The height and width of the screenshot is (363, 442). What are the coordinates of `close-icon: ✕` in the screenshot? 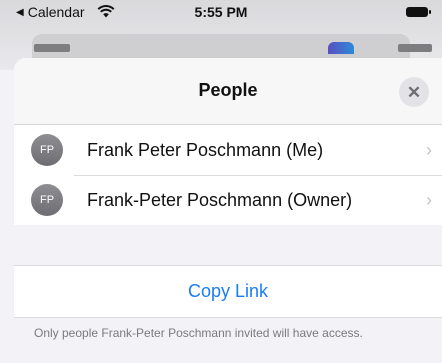 It's located at (414, 92).